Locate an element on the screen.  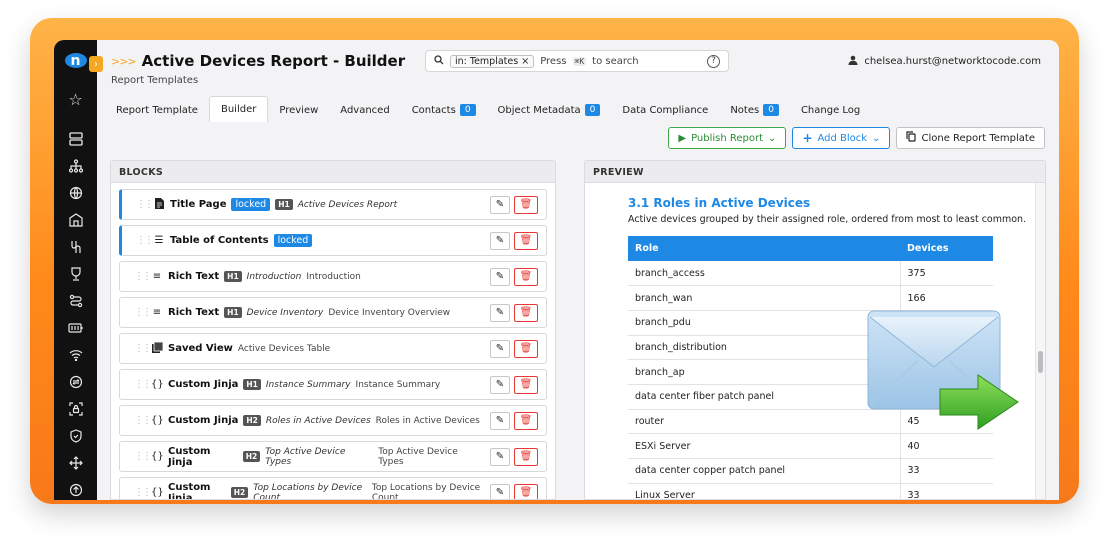
clone-report-template-button: Clone Report Template is located at coordinates (970, 138).